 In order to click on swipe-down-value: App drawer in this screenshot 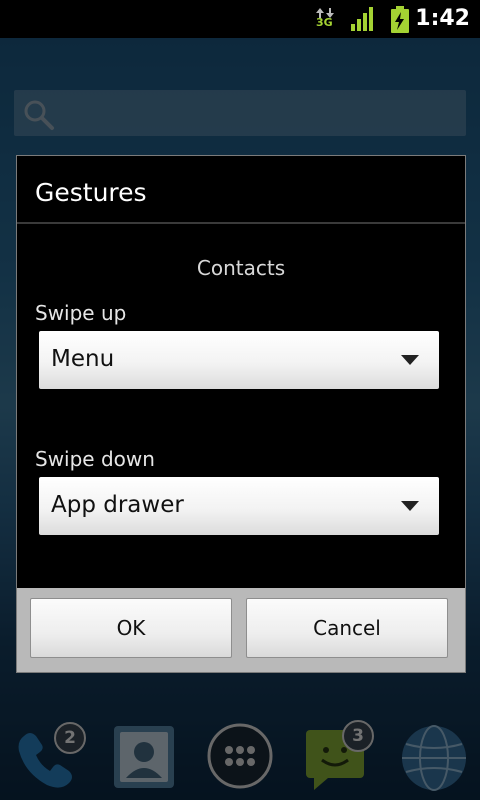, I will do `click(117, 505)`.